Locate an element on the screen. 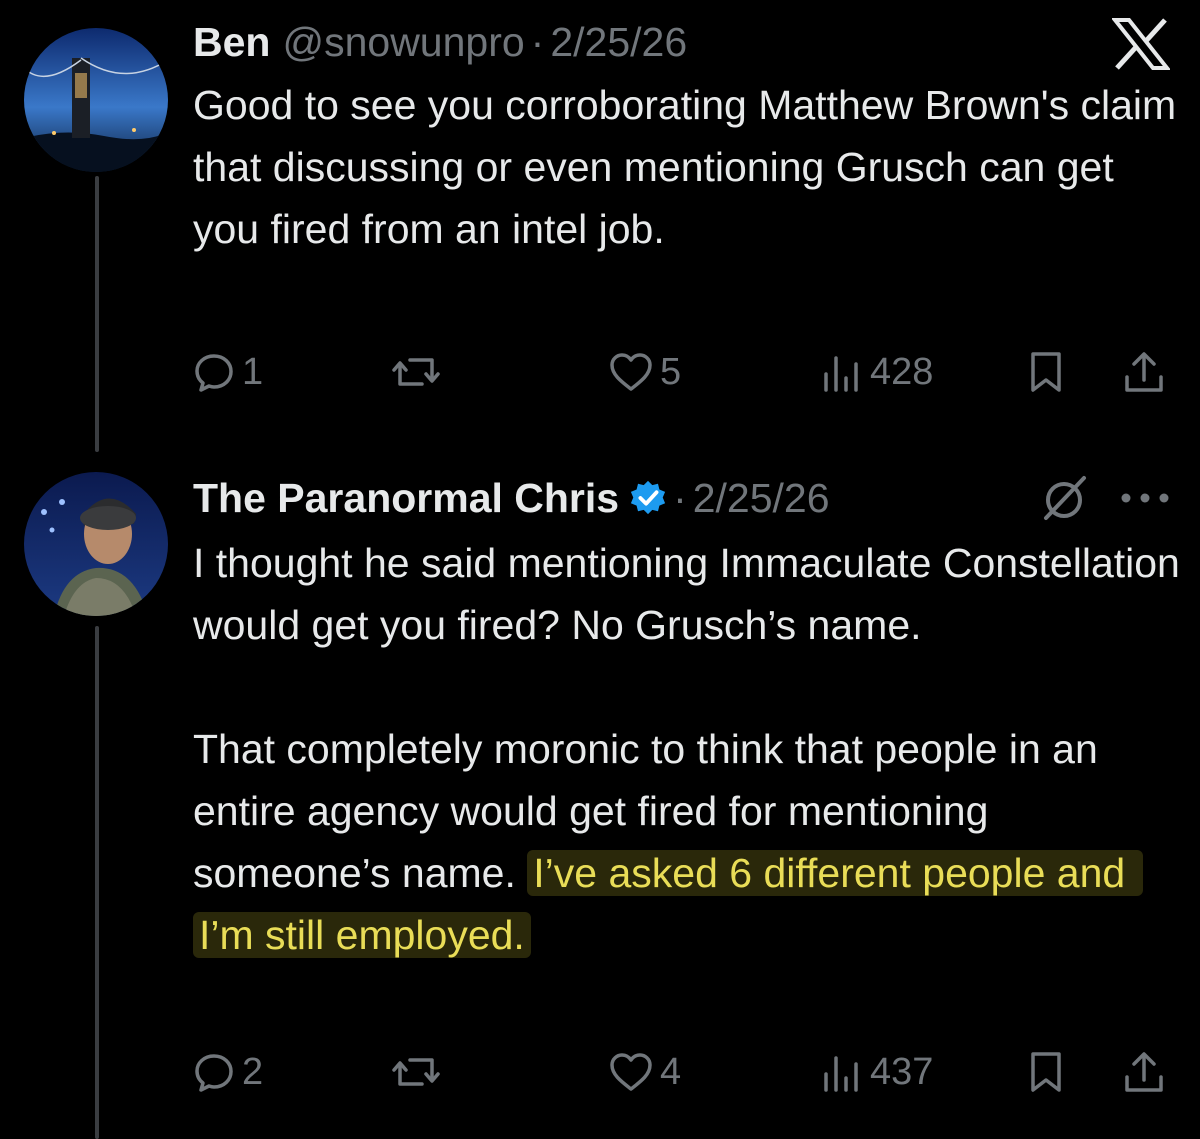  reply-count: 1 is located at coordinates (253, 371).